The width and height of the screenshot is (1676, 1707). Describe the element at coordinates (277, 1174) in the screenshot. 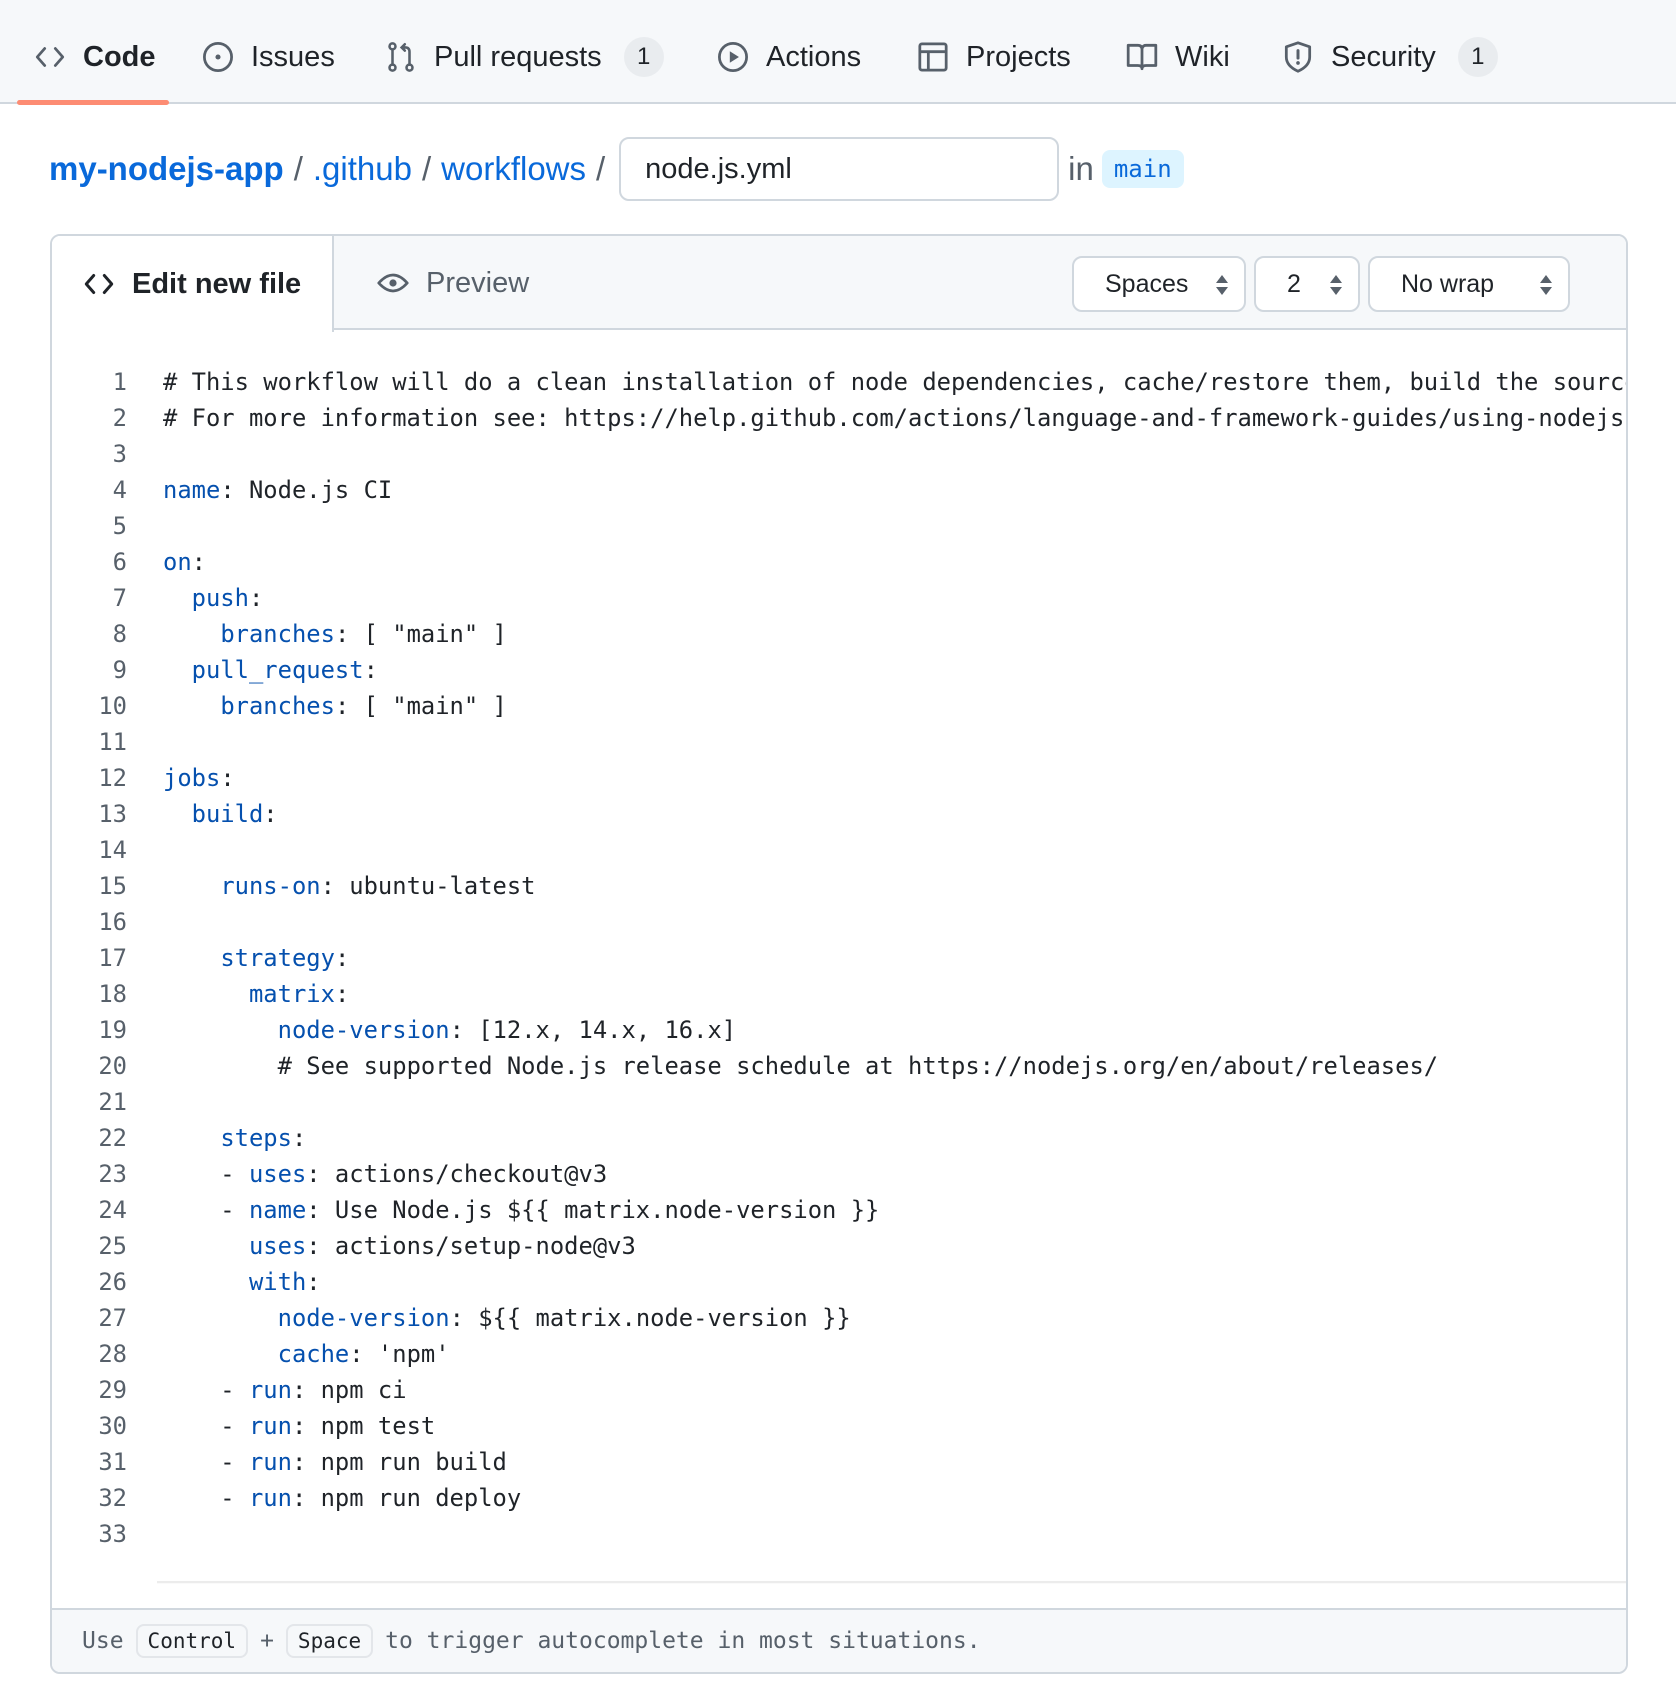

I see `yaml-key: uses` at that location.